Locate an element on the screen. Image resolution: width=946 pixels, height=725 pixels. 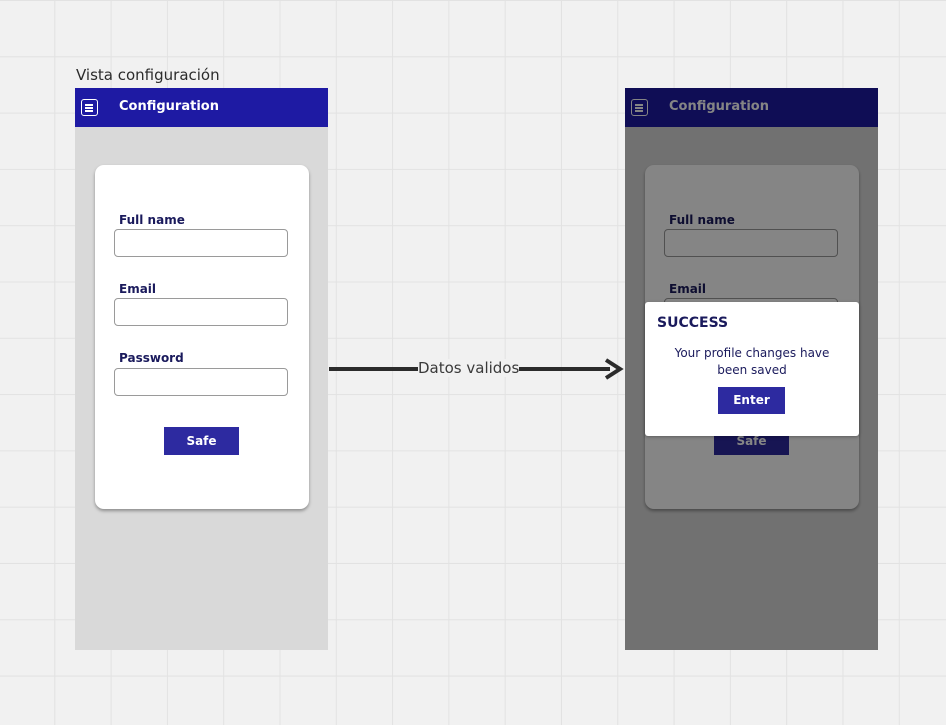
frame-title: Vista configuración is located at coordinates (148, 75).